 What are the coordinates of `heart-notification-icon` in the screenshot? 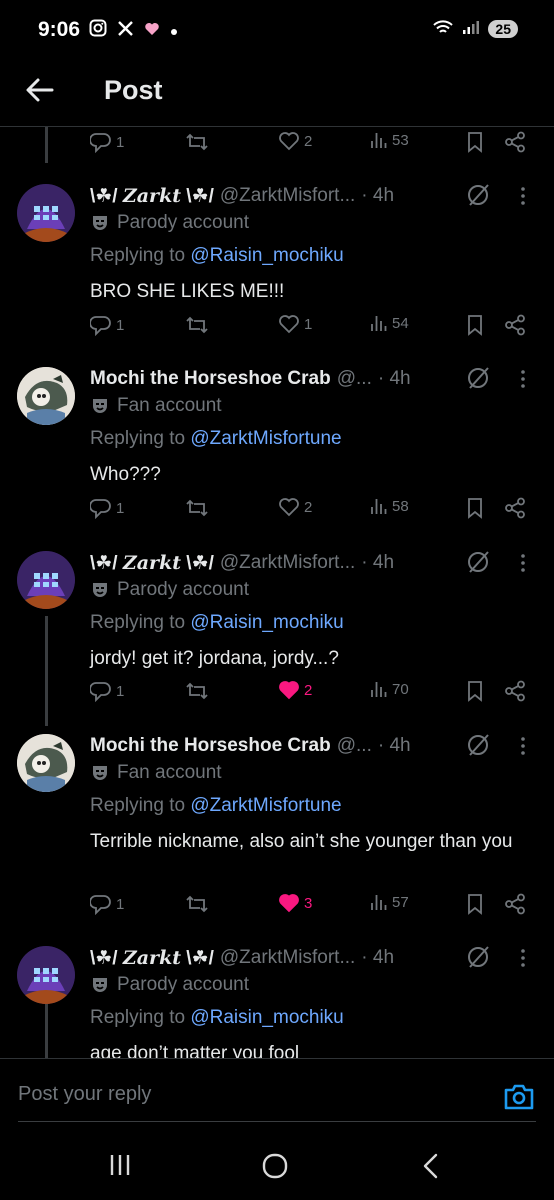 It's located at (152, 31).